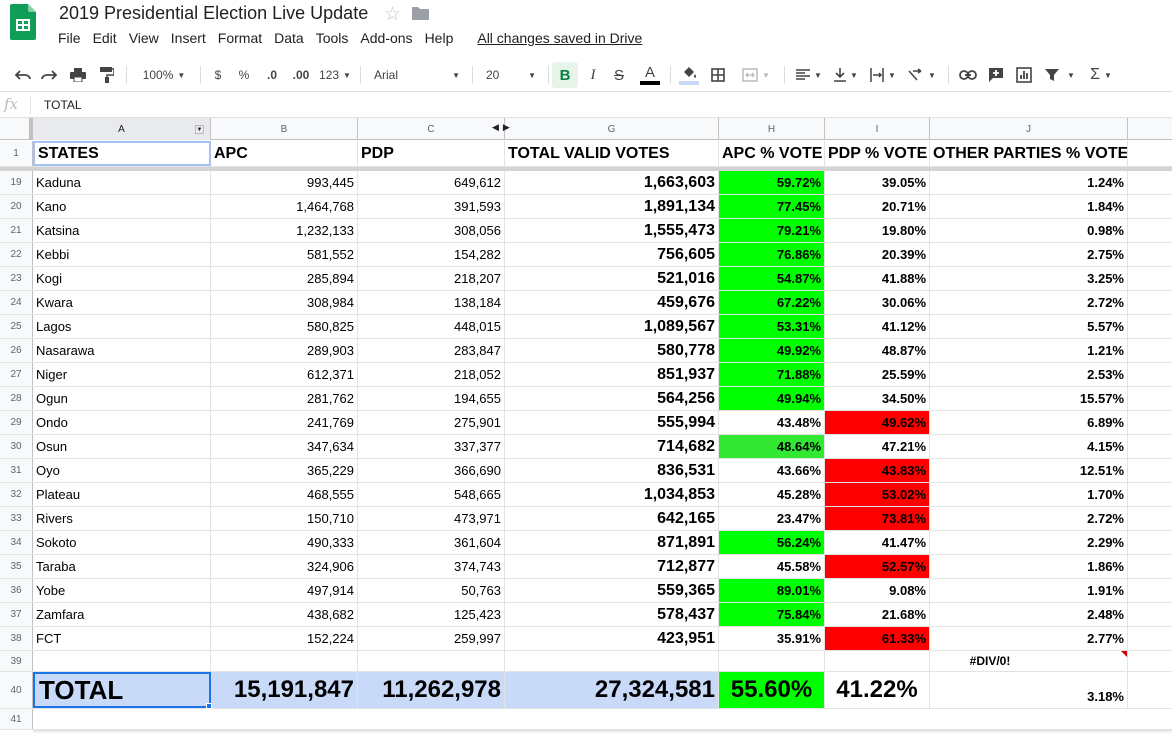 The image size is (1172, 745). I want to click on header-cell-pdp: PDP, so click(431, 153).